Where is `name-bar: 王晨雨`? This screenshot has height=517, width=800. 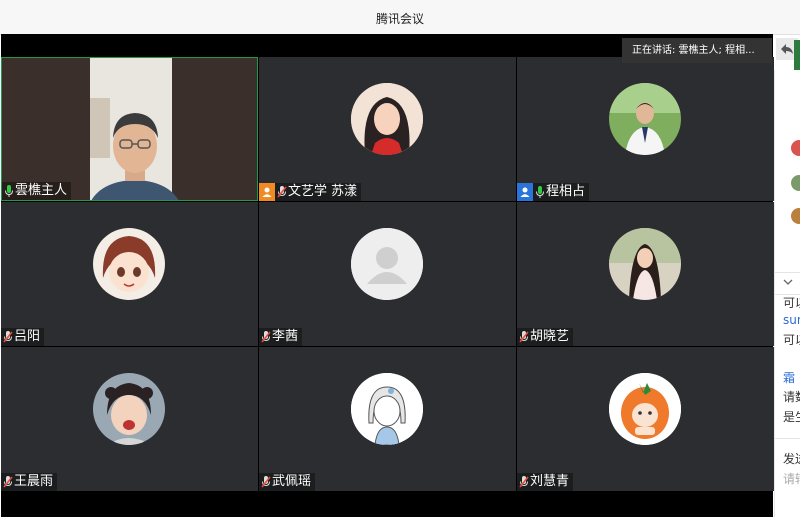 name-bar: 王晨雨 is located at coordinates (29, 482).